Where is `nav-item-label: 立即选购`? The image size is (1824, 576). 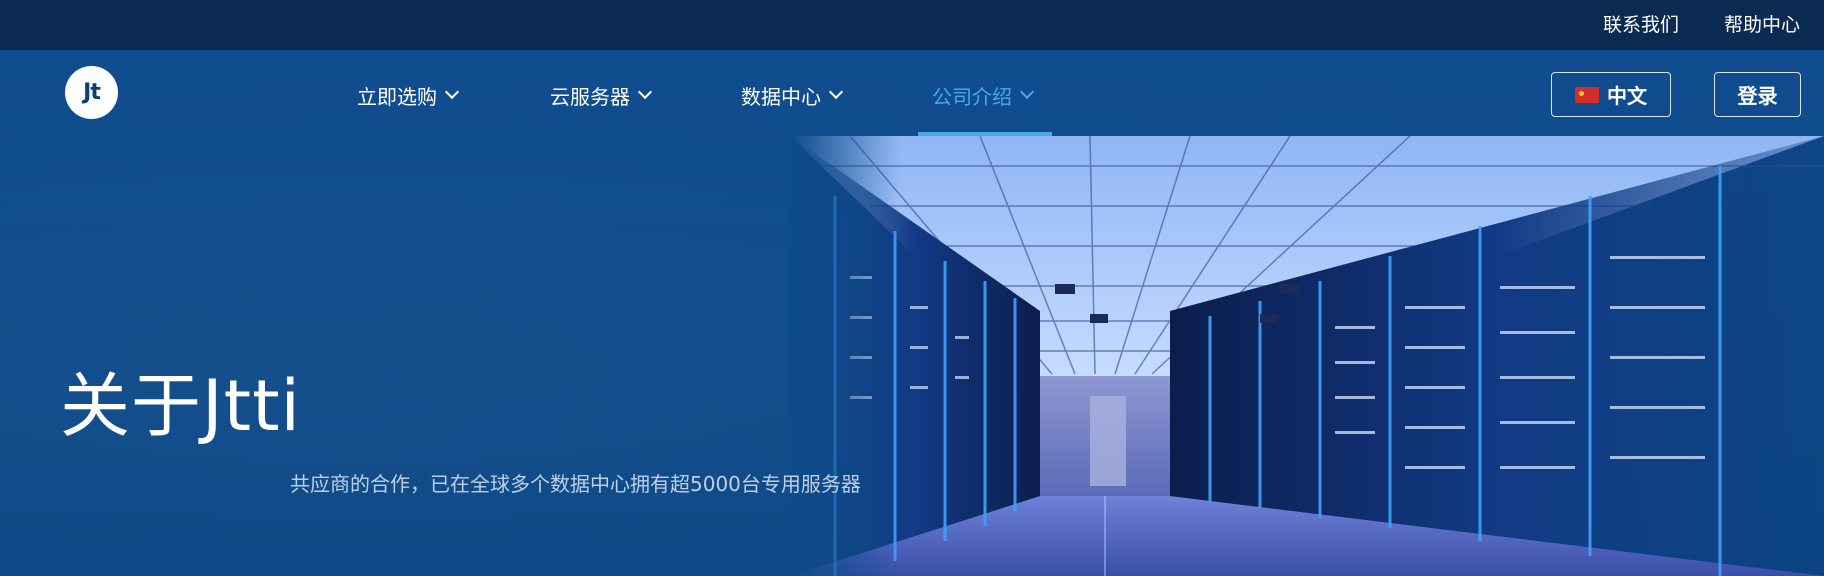
nav-item-label: 立即选购 is located at coordinates (397, 96).